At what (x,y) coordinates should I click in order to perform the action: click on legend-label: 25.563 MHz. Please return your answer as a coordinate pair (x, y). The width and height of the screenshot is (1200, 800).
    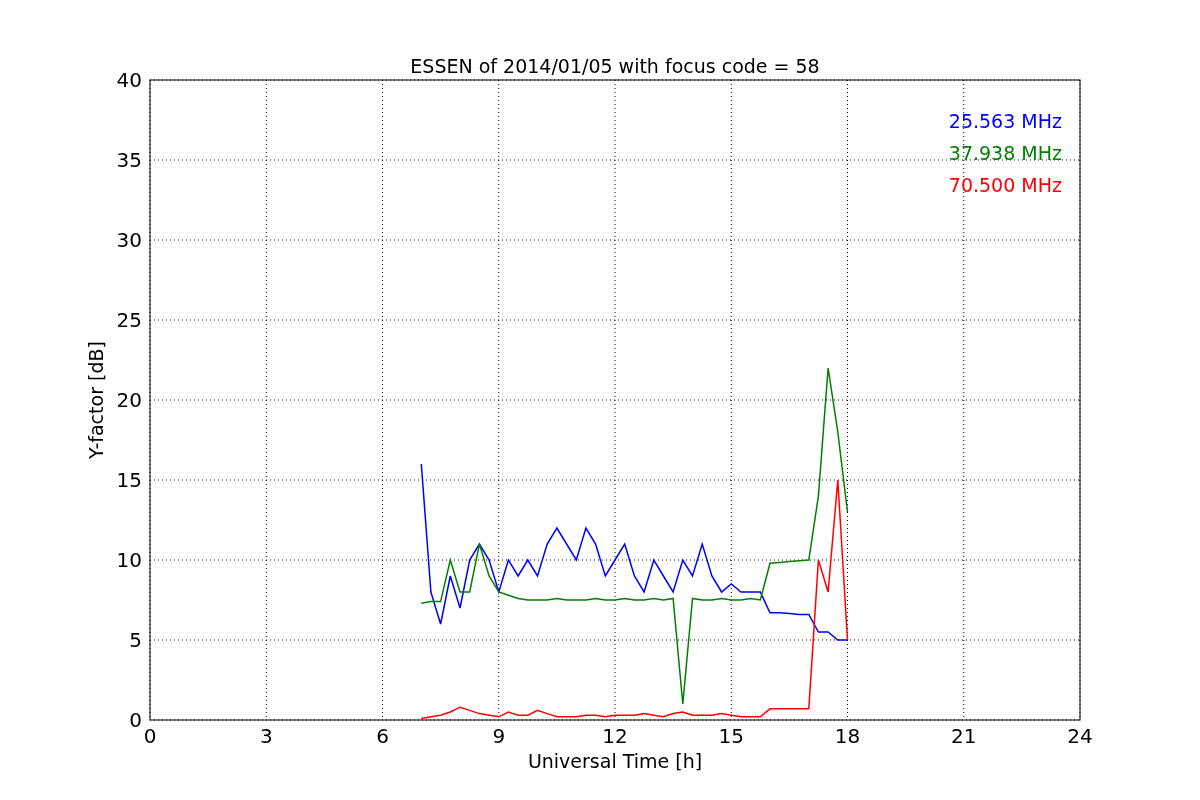
    Looking at the image, I should click on (1005, 121).